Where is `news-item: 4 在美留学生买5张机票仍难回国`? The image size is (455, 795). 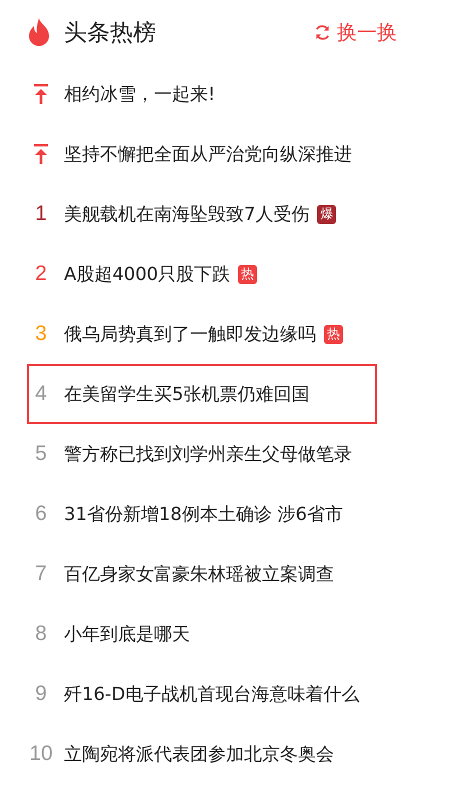 news-item: 4 在美留学生买5张机票仍难回国 is located at coordinates (202, 394).